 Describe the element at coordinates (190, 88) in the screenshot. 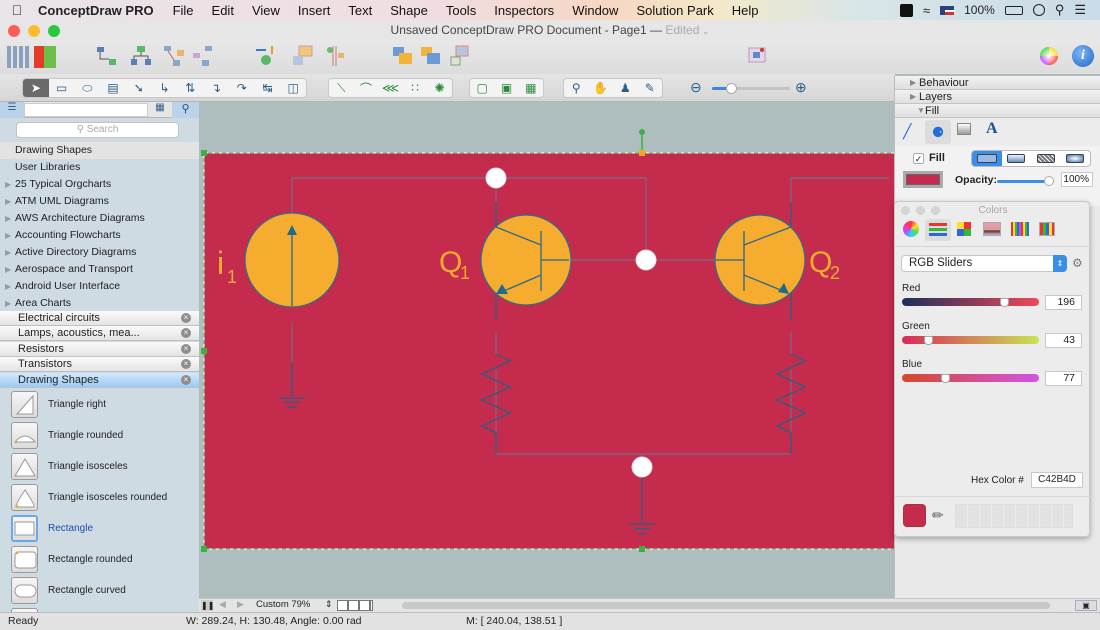

I see `smart-connector-icon: ⇅` at that location.